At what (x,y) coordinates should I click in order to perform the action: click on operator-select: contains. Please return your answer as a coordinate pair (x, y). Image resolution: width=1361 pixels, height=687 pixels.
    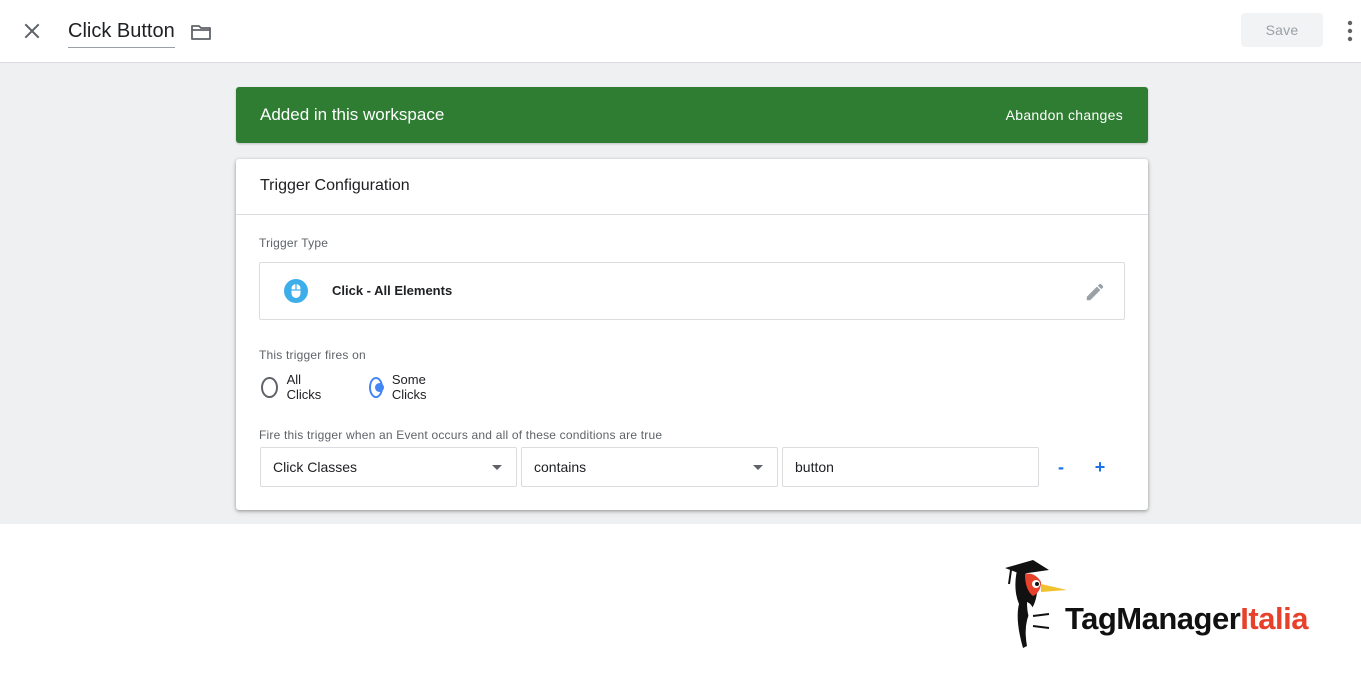
    Looking at the image, I should click on (649, 467).